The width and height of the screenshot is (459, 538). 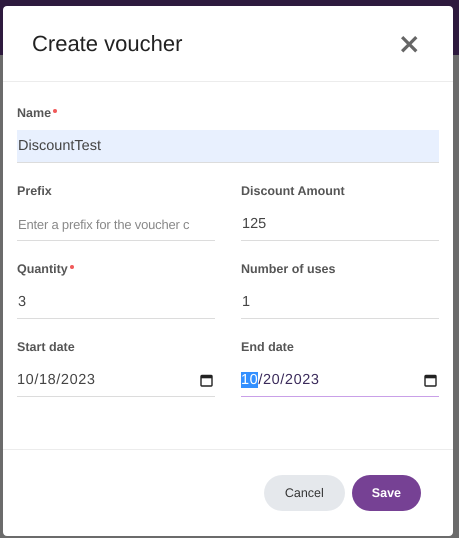 What do you see at coordinates (280, 380) in the screenshot?
I see `date-value: 10/20/2023` at bounding box center [280, 380].